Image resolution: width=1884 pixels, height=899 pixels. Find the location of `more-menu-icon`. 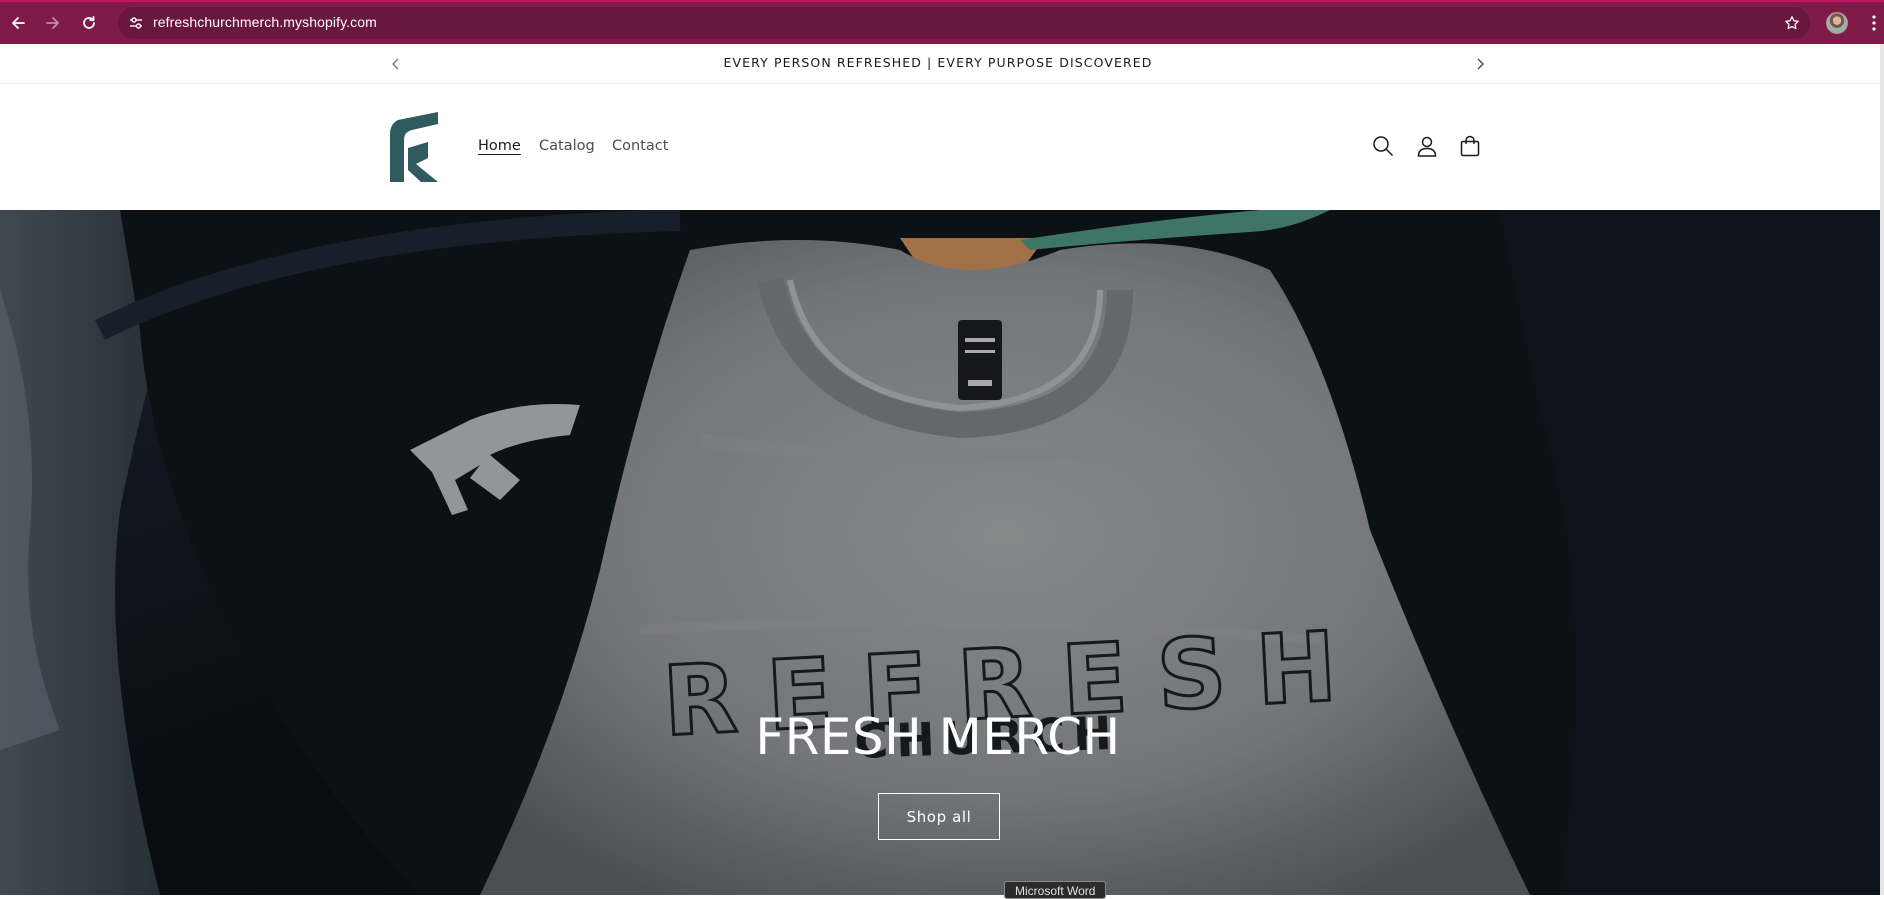

more-menu-icon is located at coordinates (1874, 23).